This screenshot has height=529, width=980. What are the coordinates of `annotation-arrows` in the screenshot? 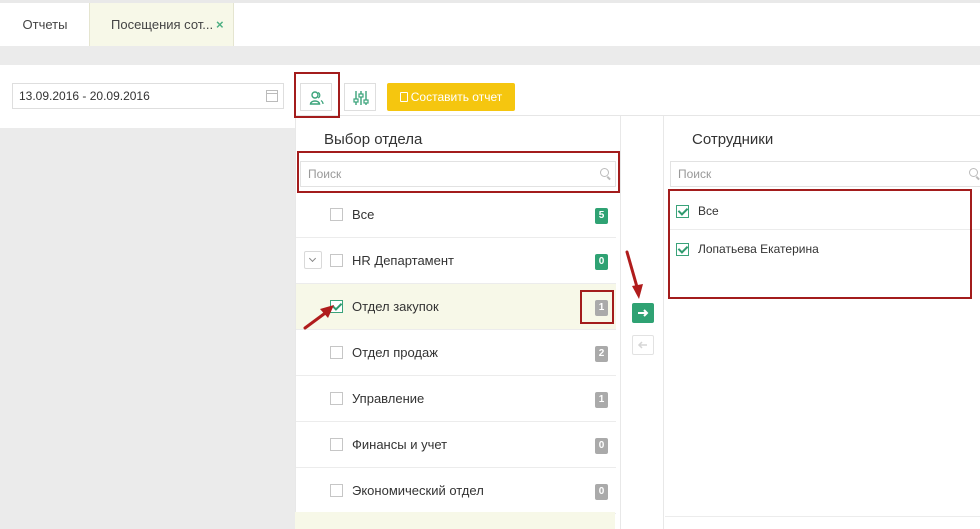 It's located at (473, 290).